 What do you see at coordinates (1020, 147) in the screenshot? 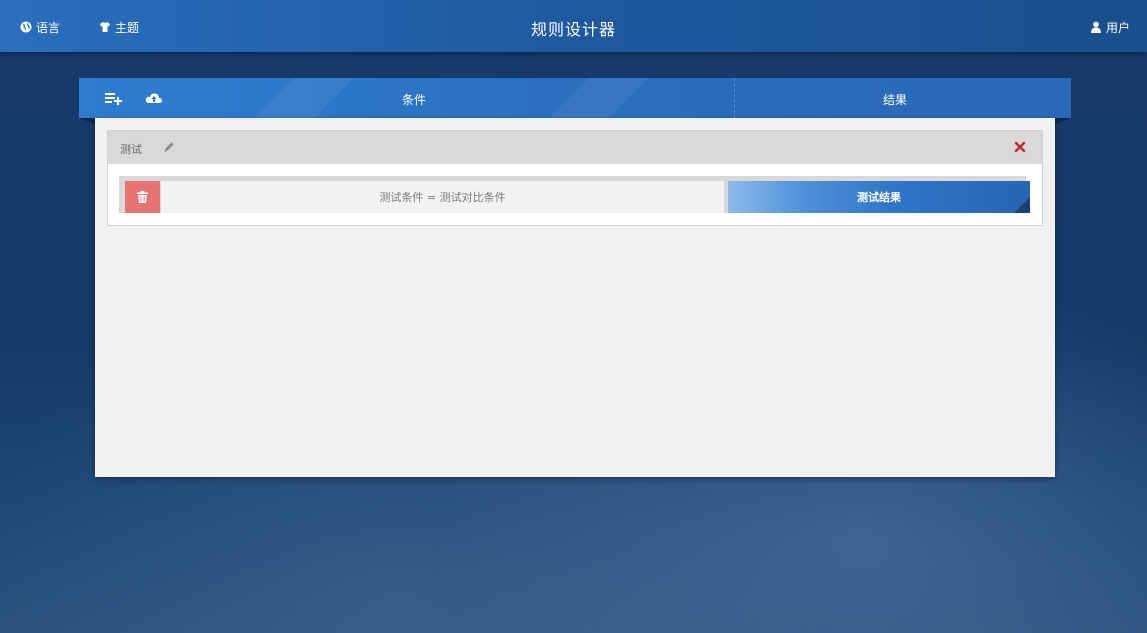
I see `close-icon` at bounding box center [1020, 147].